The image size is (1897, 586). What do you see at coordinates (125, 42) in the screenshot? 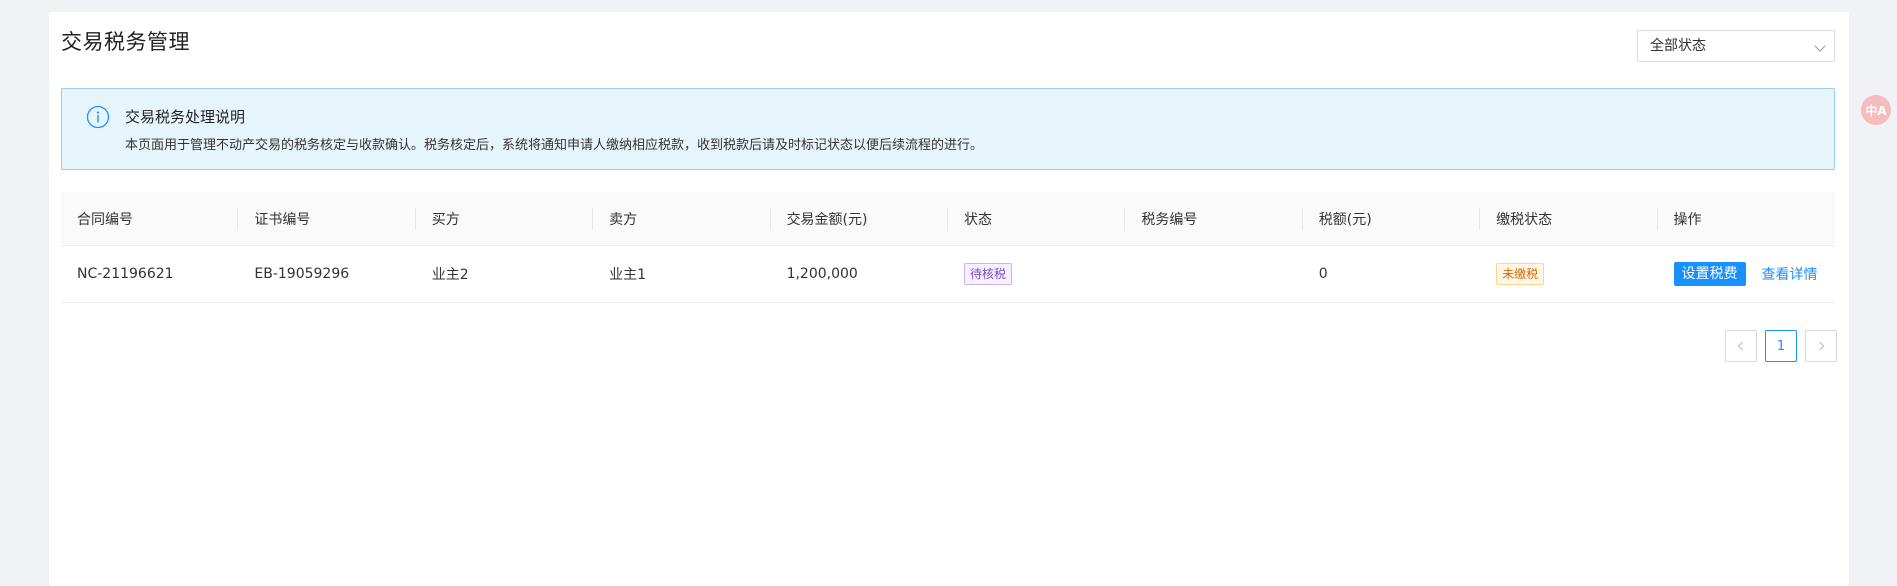
I see `page-title: 交易税务管理` at bounding box center [125, 42].